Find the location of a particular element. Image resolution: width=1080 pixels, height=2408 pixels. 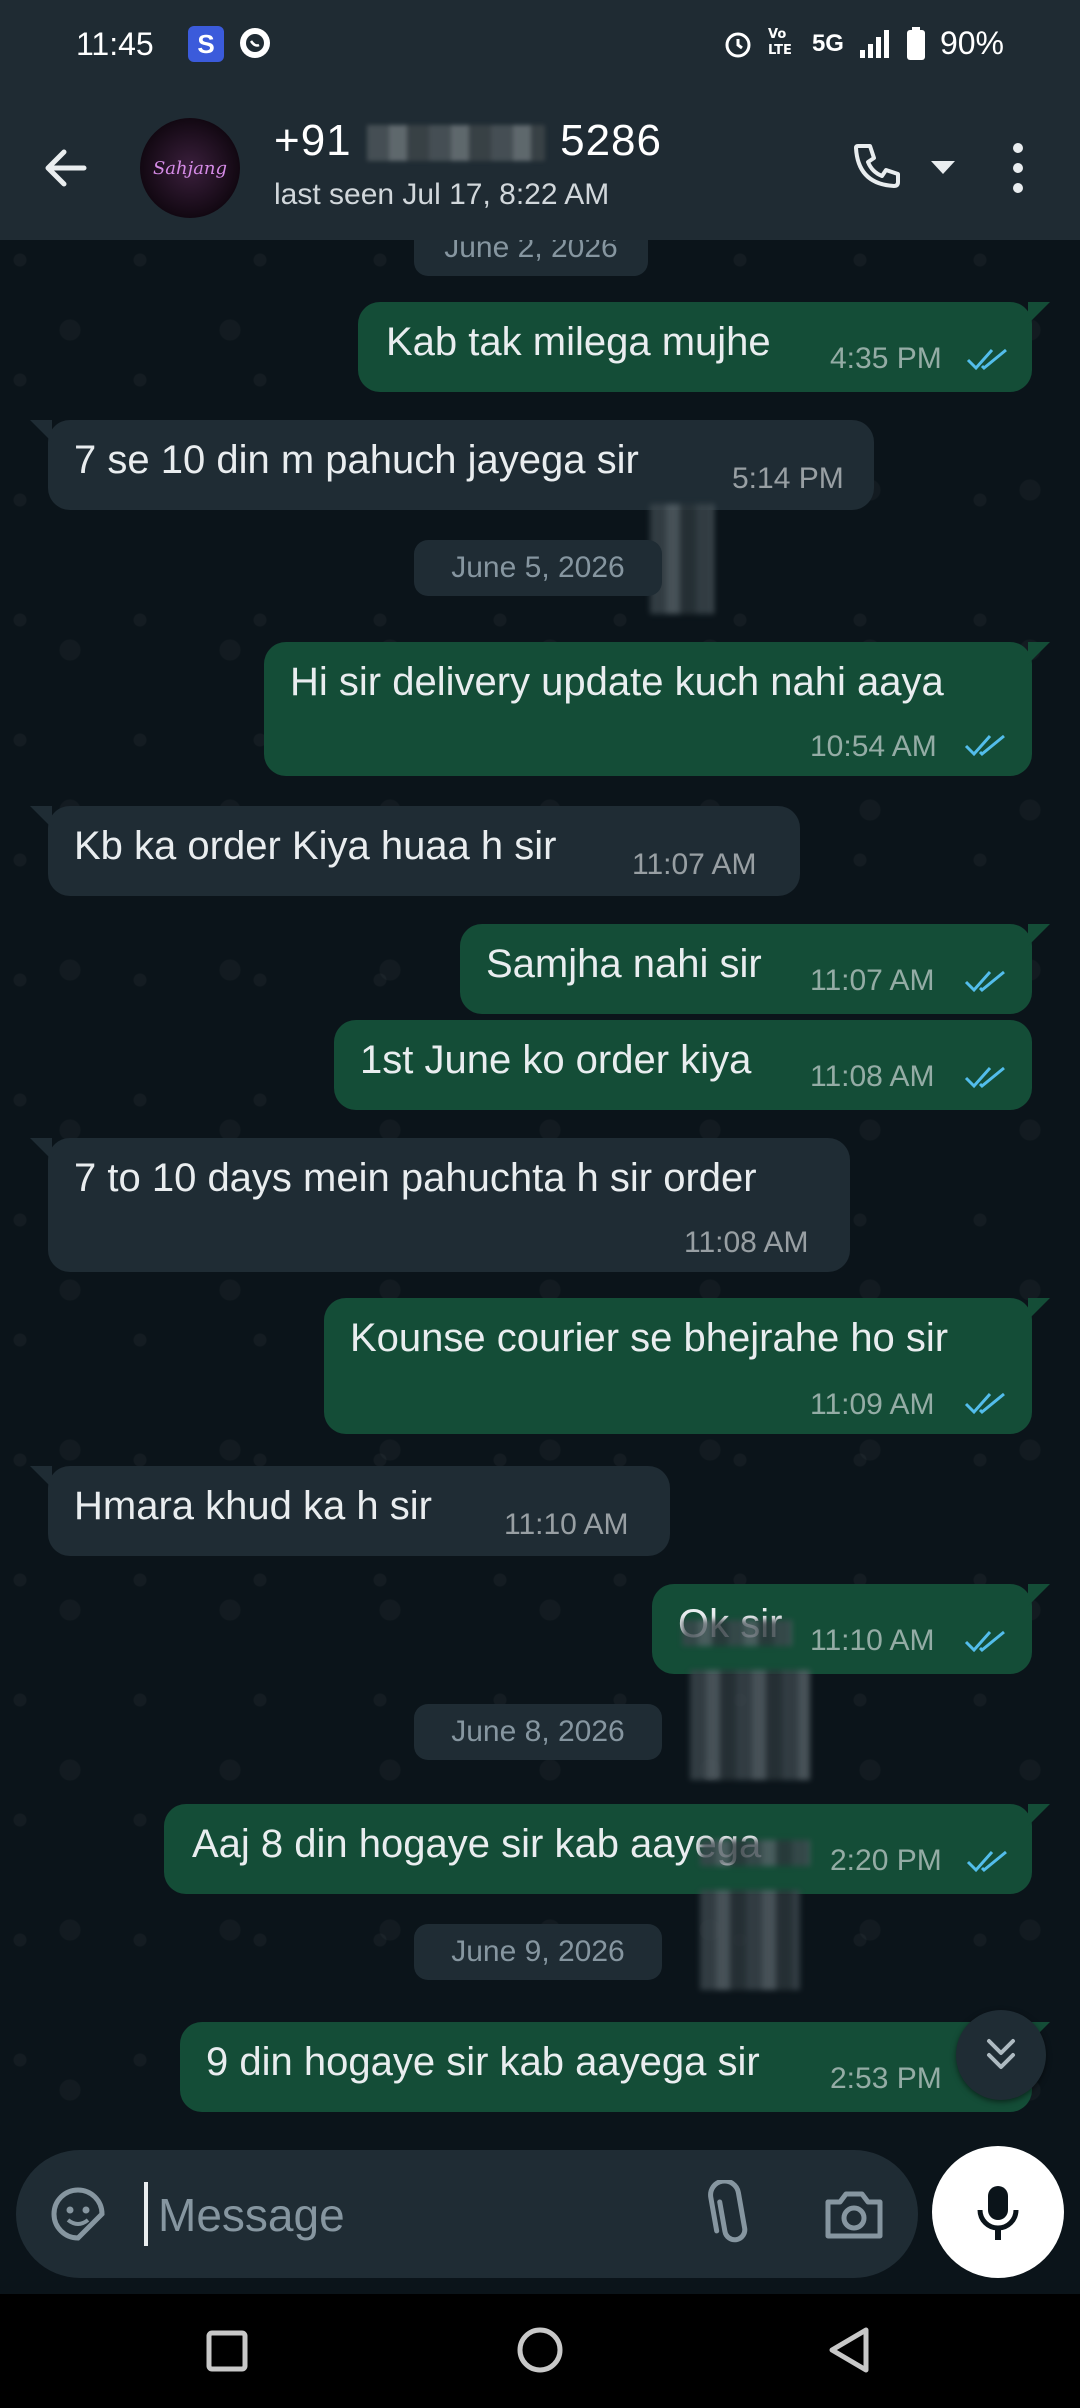

message-time: 2:53 PM is located at coordinates (886, 2078).